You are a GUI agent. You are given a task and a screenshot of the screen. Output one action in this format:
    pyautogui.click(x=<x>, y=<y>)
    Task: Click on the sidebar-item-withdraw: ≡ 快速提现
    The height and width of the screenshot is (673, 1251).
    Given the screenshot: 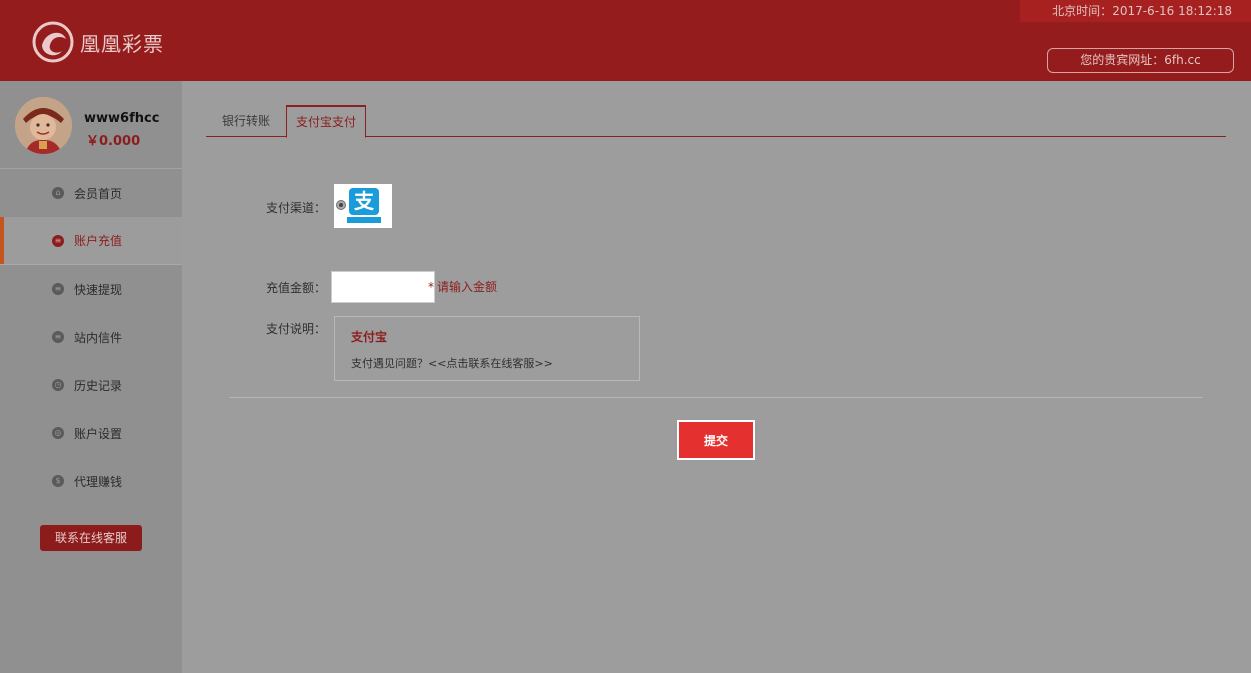 What is the action you would take?
    pyautogui.click(x=91, y=289)
    